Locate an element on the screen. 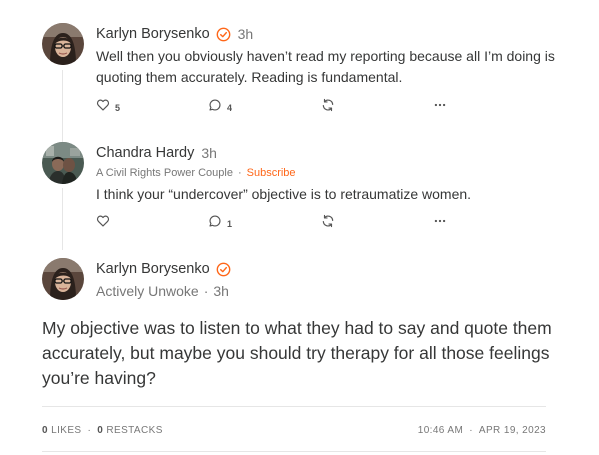 The height and width of the screenshot is (455, 599). subscribe-link: Subscribe is located at coordinates (271, 173).